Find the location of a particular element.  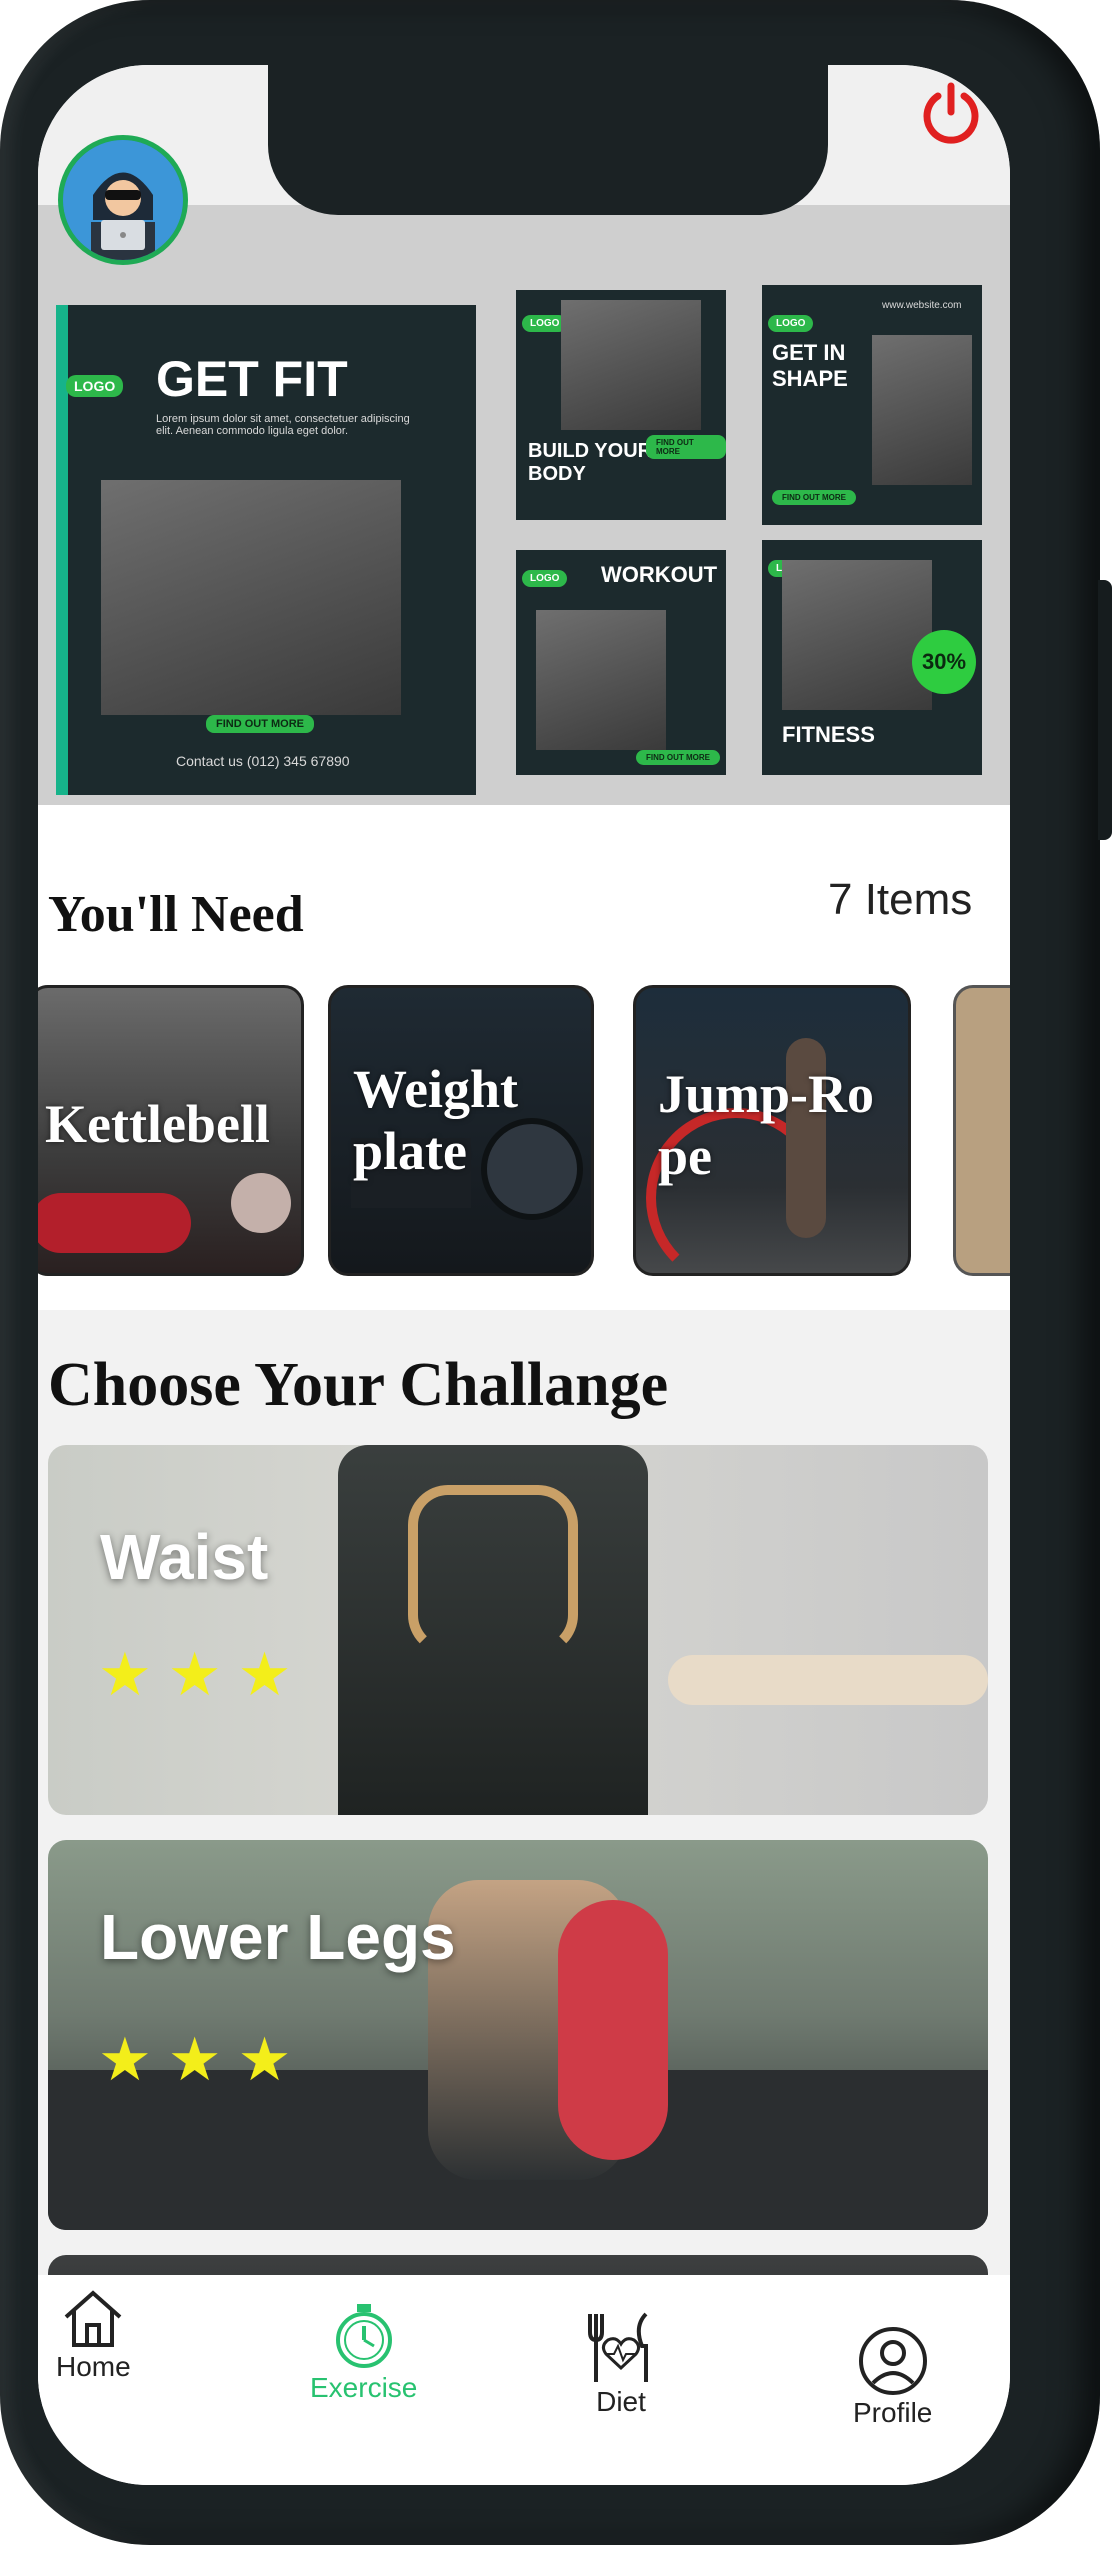

equipment-card-jump-rope: Jump-Rope is located at coordinates (772, 1130).